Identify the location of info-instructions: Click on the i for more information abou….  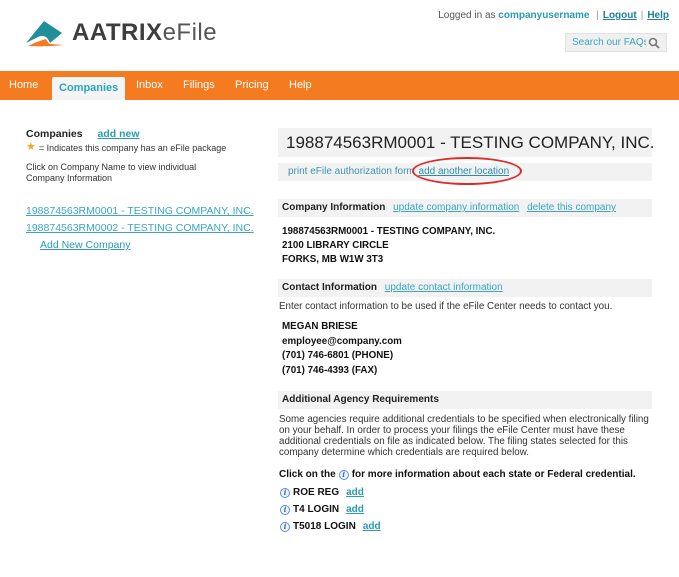
(465, 474).